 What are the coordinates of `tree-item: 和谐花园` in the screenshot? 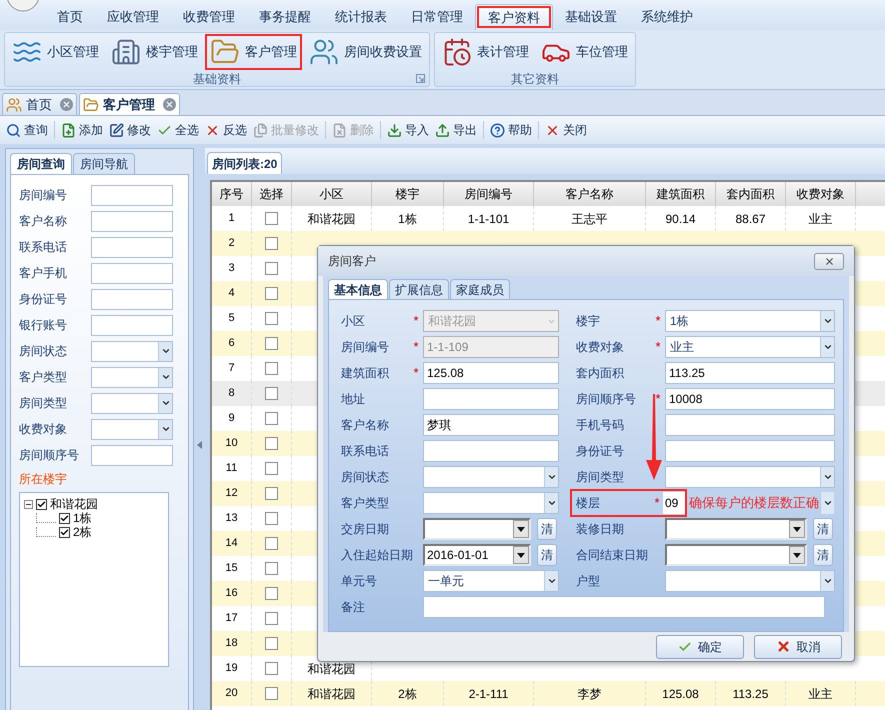 It's located at (74, 504).